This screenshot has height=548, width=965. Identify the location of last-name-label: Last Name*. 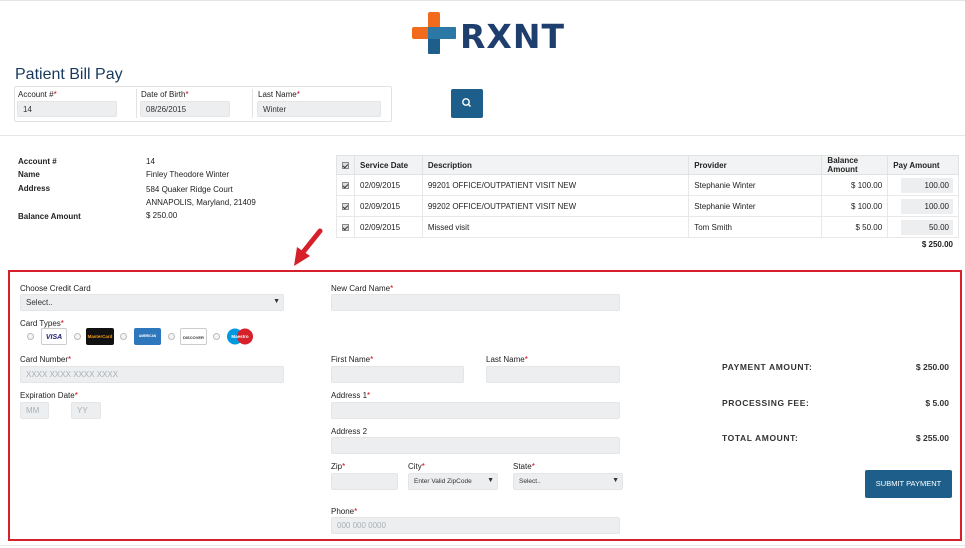
(507, 359).